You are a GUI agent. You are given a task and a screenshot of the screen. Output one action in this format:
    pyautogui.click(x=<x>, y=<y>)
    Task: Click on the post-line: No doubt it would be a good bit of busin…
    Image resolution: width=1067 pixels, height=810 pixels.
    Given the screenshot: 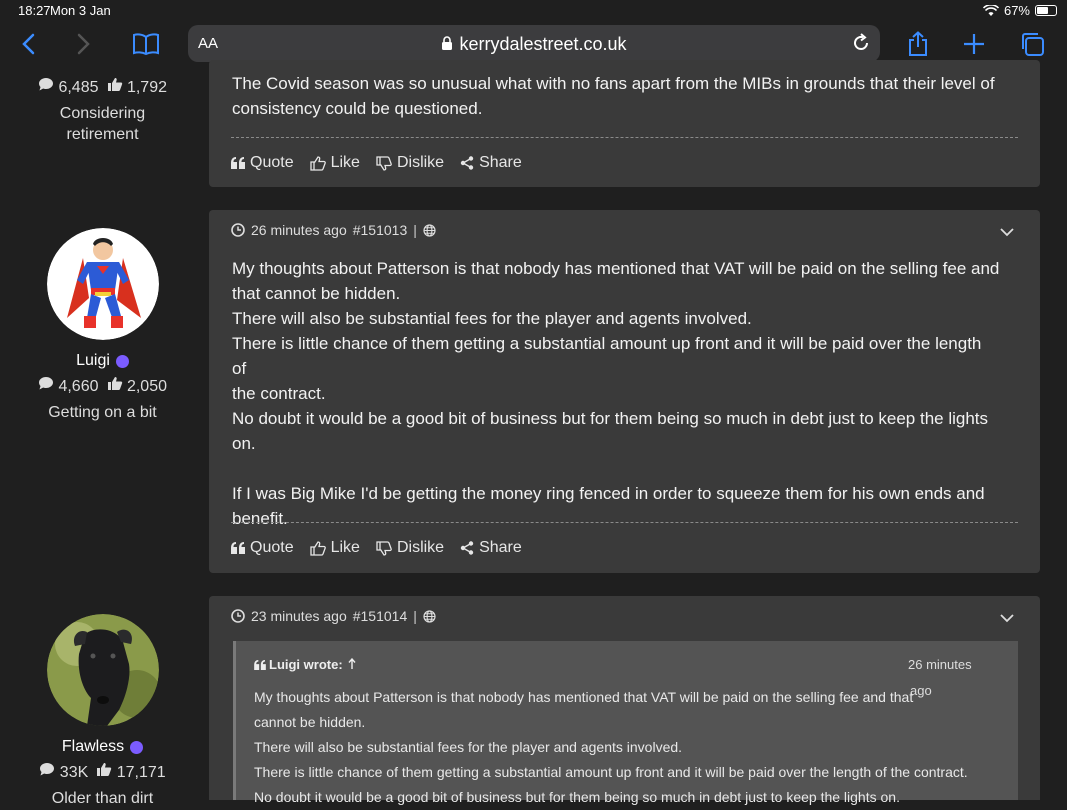 What is the action you would take?
    pyautogui.click(x=610, y=418)
    